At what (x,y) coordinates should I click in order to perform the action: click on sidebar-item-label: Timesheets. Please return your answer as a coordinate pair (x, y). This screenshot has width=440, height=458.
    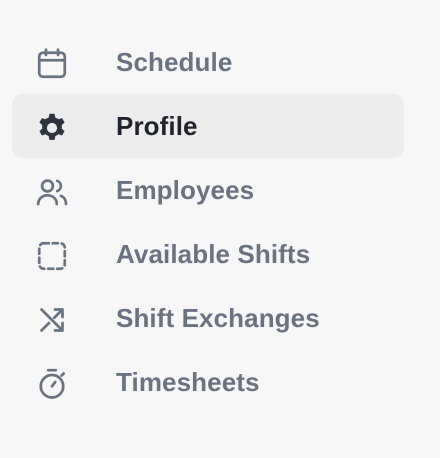
    Looking at the image, I should click on (188, 382).